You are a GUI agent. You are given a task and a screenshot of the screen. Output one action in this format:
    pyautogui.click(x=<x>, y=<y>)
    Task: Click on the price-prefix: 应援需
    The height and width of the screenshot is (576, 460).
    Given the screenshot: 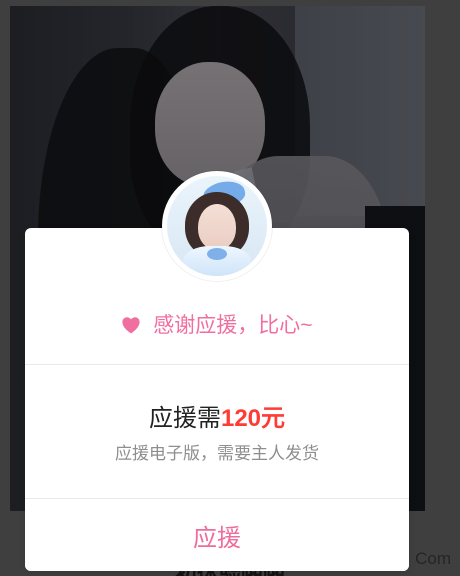 What is the action you would take?
    pyautogui.click(x=184, y=418)
    